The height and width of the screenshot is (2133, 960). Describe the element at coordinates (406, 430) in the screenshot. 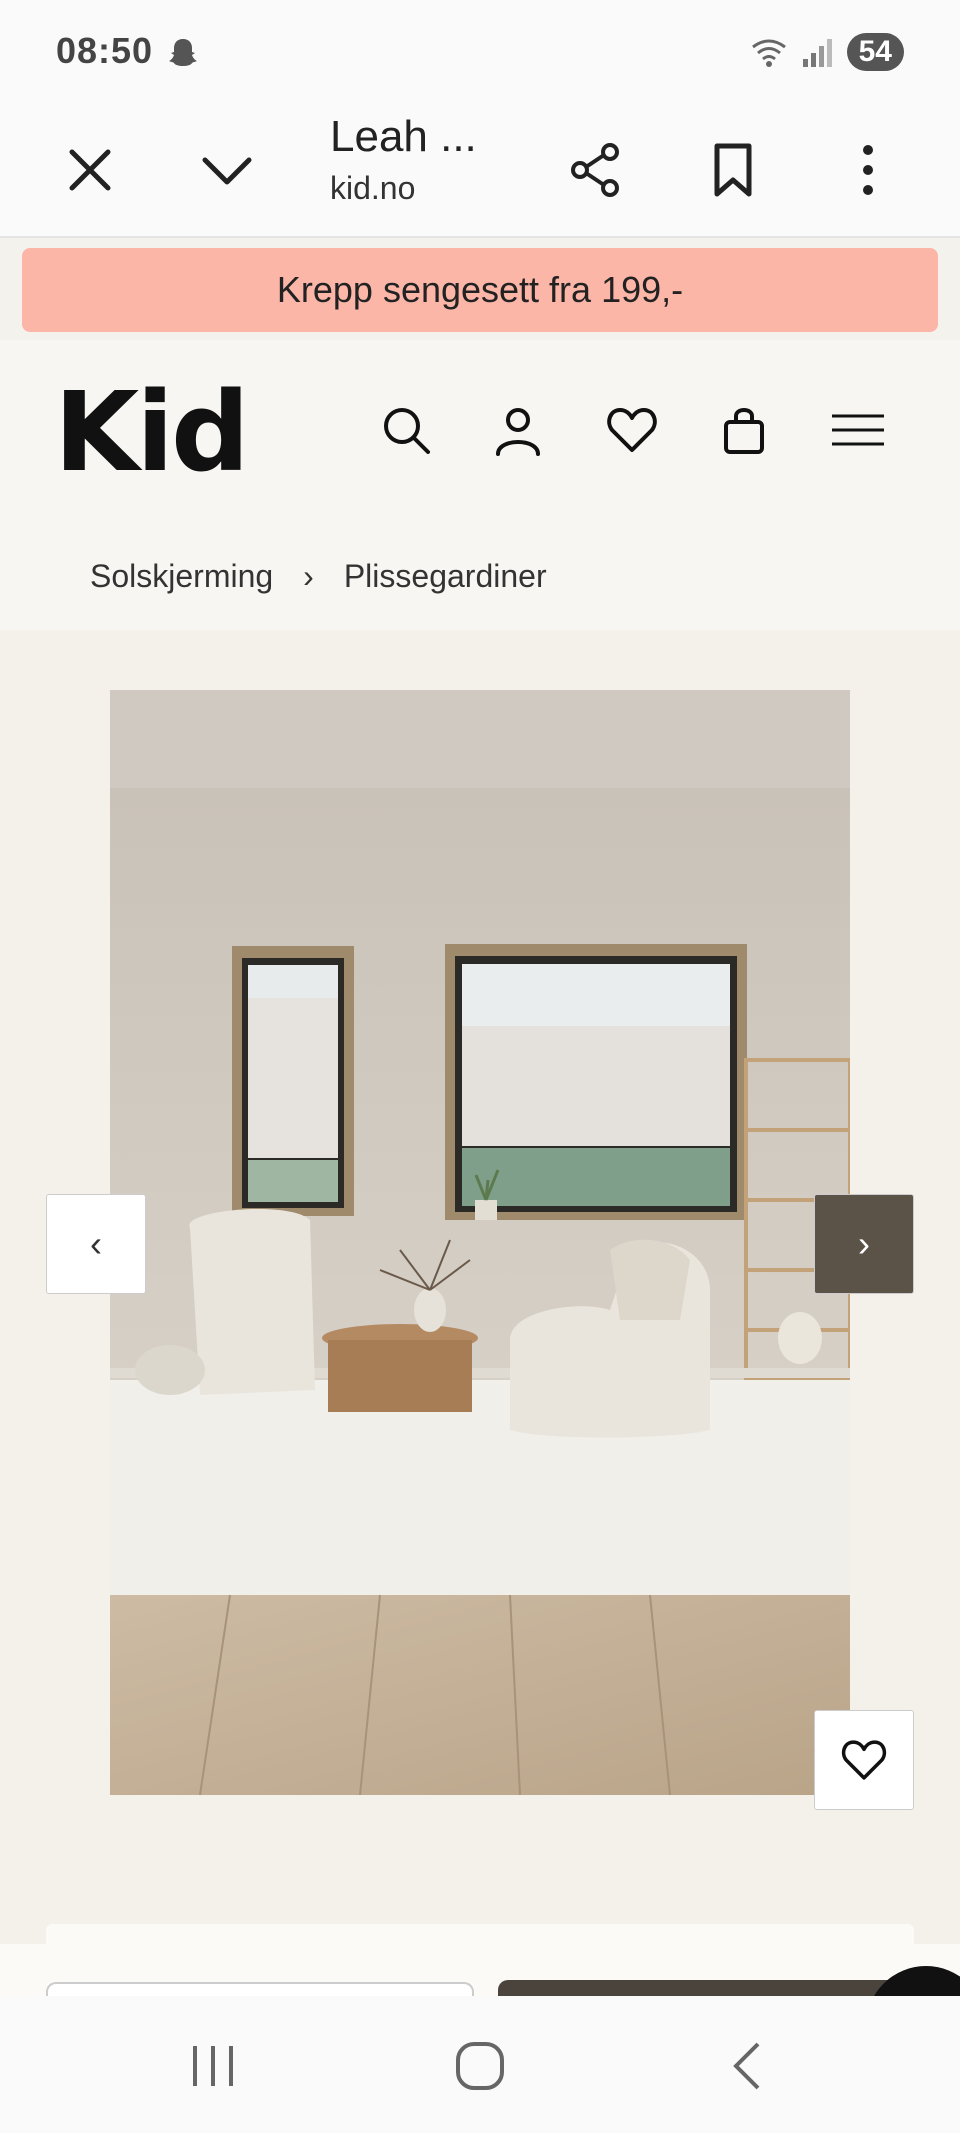

I see `search-icon` at that location.